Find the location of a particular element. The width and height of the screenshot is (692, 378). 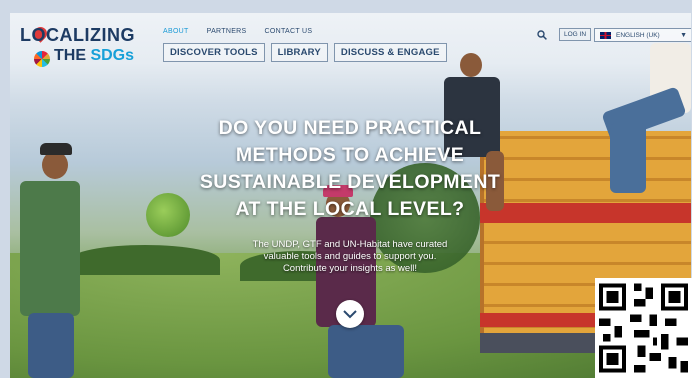

site-logo: LOCALIZING THE SDGs is located at coordinates (85, 47).